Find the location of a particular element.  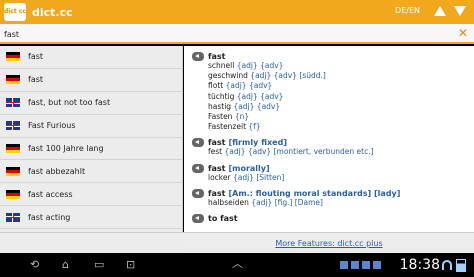

more-features-bar: More Features: dict.cc plus is located at coordinates (329, 242).